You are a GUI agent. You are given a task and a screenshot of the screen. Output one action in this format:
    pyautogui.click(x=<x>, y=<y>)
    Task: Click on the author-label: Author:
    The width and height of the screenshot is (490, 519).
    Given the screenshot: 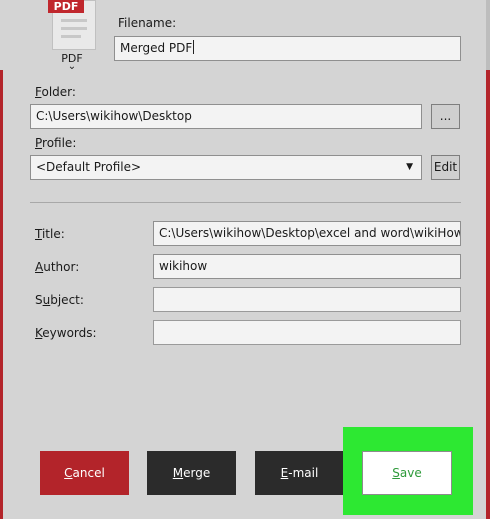 What is the action you would take?
    pyautogui.click(x=57, y=267)
    